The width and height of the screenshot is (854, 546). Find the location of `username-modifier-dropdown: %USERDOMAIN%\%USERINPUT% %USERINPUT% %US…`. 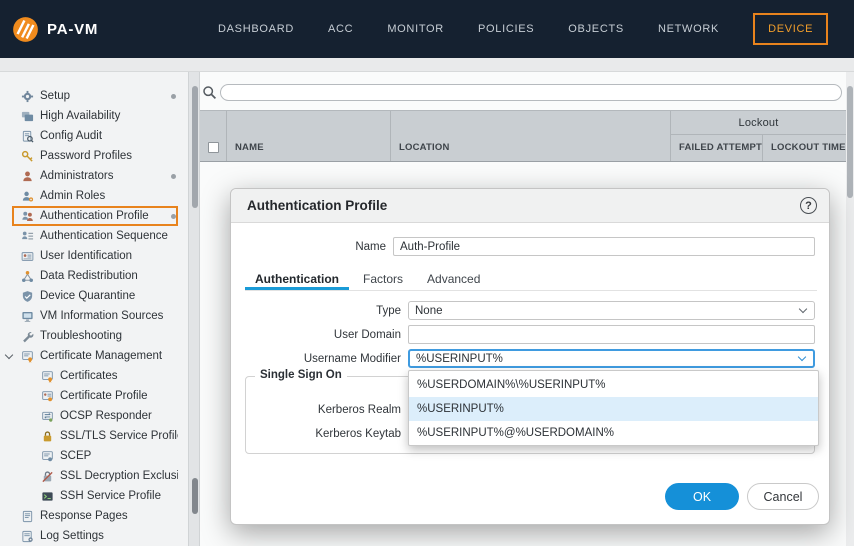

username-modifier-dropdown: %USERDOMAIN%\%USERINPUT% %USERINPUT% %US… is located at coordinates (613, 408).